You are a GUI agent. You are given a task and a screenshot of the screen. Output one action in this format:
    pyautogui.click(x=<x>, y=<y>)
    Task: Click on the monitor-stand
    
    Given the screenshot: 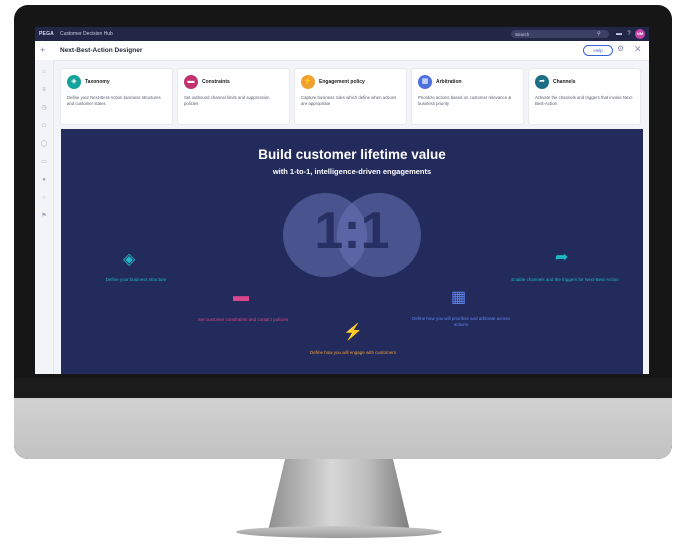 What is the action you would take?
    pyautogui.click(x=339, y=495)
    